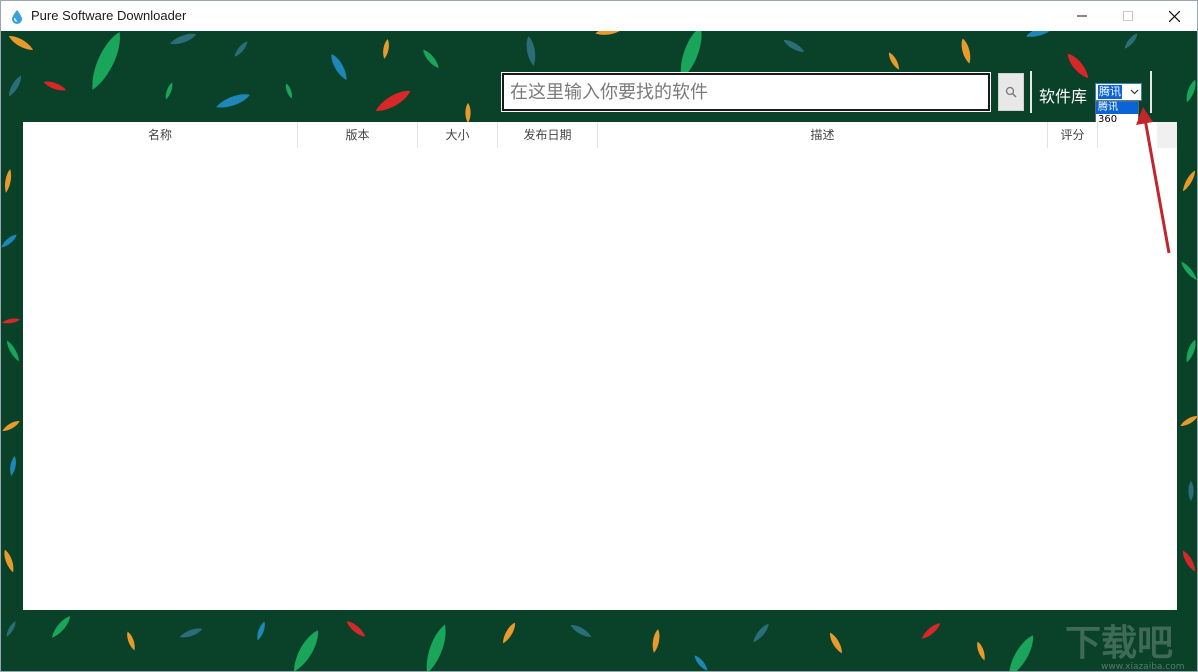 The image size is (1198, 672). I want to click on close-icon, so click(1174, 16).